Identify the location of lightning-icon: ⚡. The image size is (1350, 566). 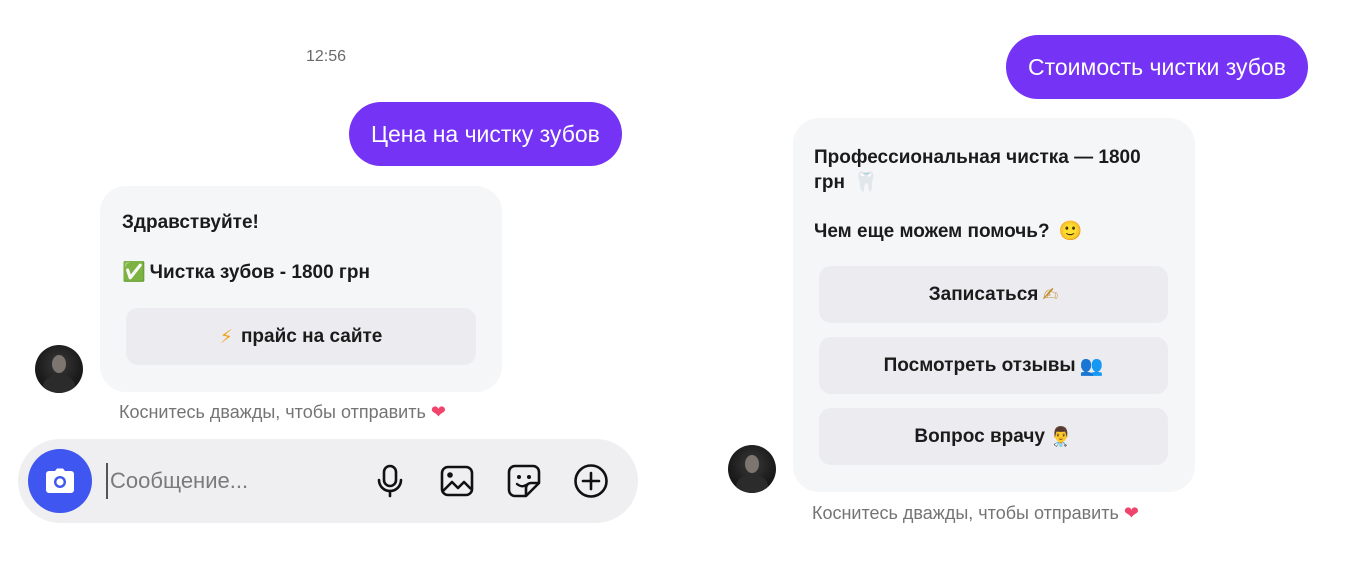
(226, 336).